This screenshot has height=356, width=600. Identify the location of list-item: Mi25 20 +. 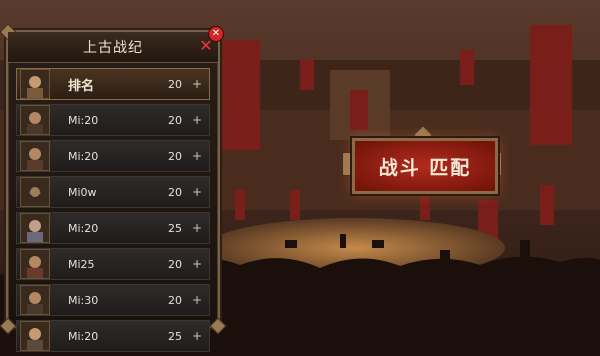
(113, 264).